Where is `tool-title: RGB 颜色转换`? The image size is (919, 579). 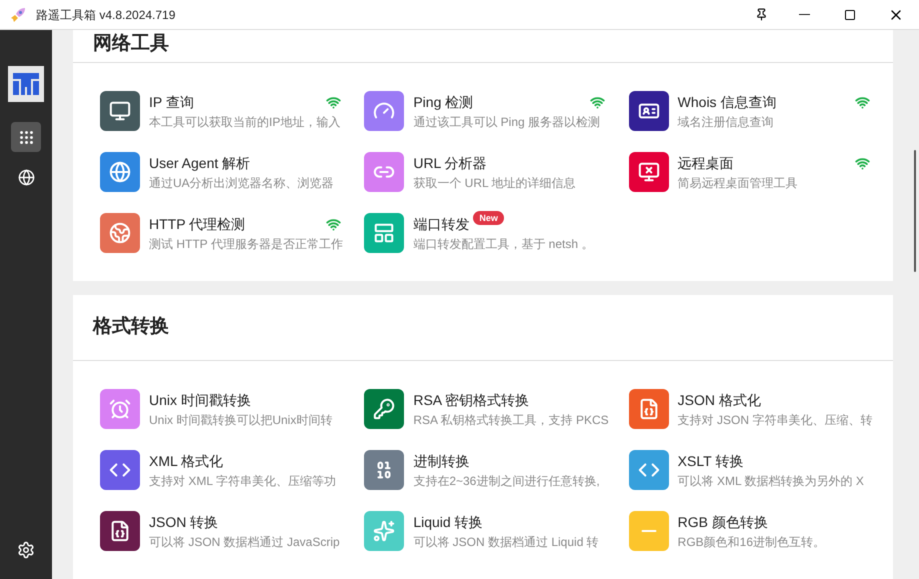 tool-title: RGB 颜色转换 is located at coordinates (723, 522).